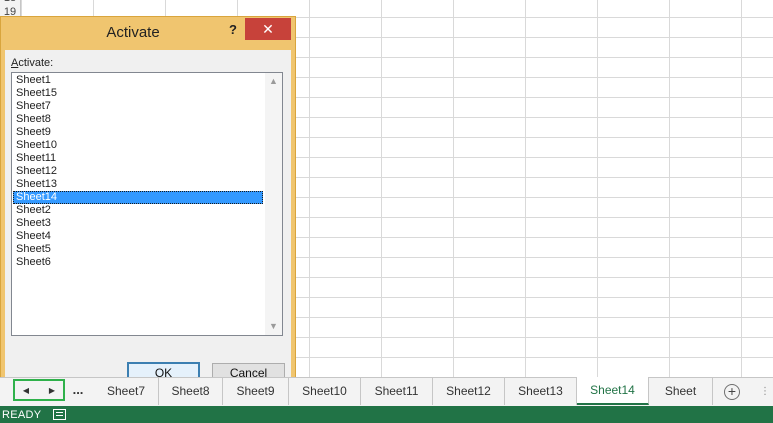 The width and height of the screenshot is (773, 423). What do you see at coordinates (273, 204) in the screenshot?
I see `vertical-scrollbar: ▲ ▼` at bounding box center [273, 204].